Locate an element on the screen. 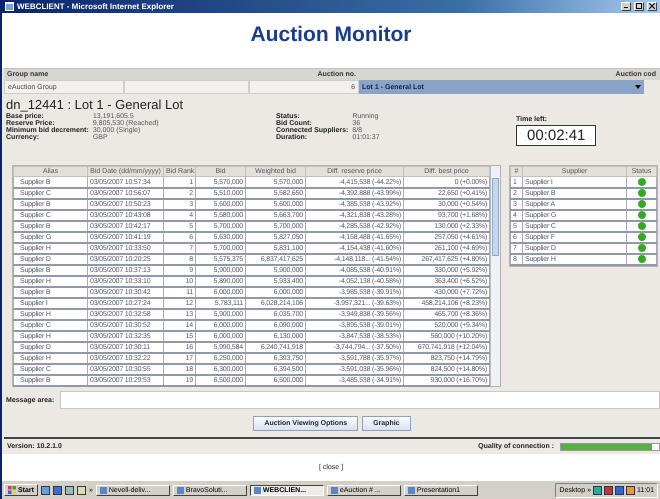 The image size is (660, 499). browser-icon is located at coordinates (9, 6).